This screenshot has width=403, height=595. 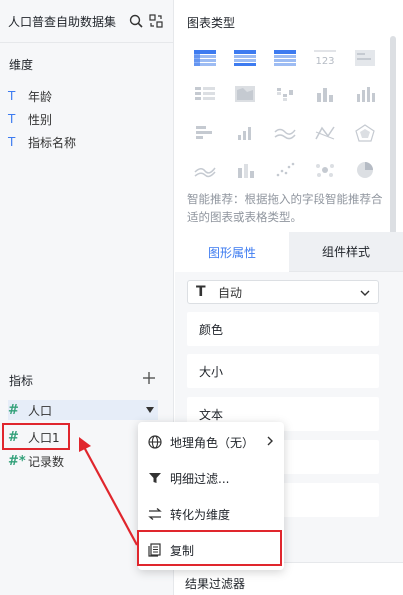 I want to click on menu-item-convert-dimension: 转化为维度, so click(x=211, y=514).